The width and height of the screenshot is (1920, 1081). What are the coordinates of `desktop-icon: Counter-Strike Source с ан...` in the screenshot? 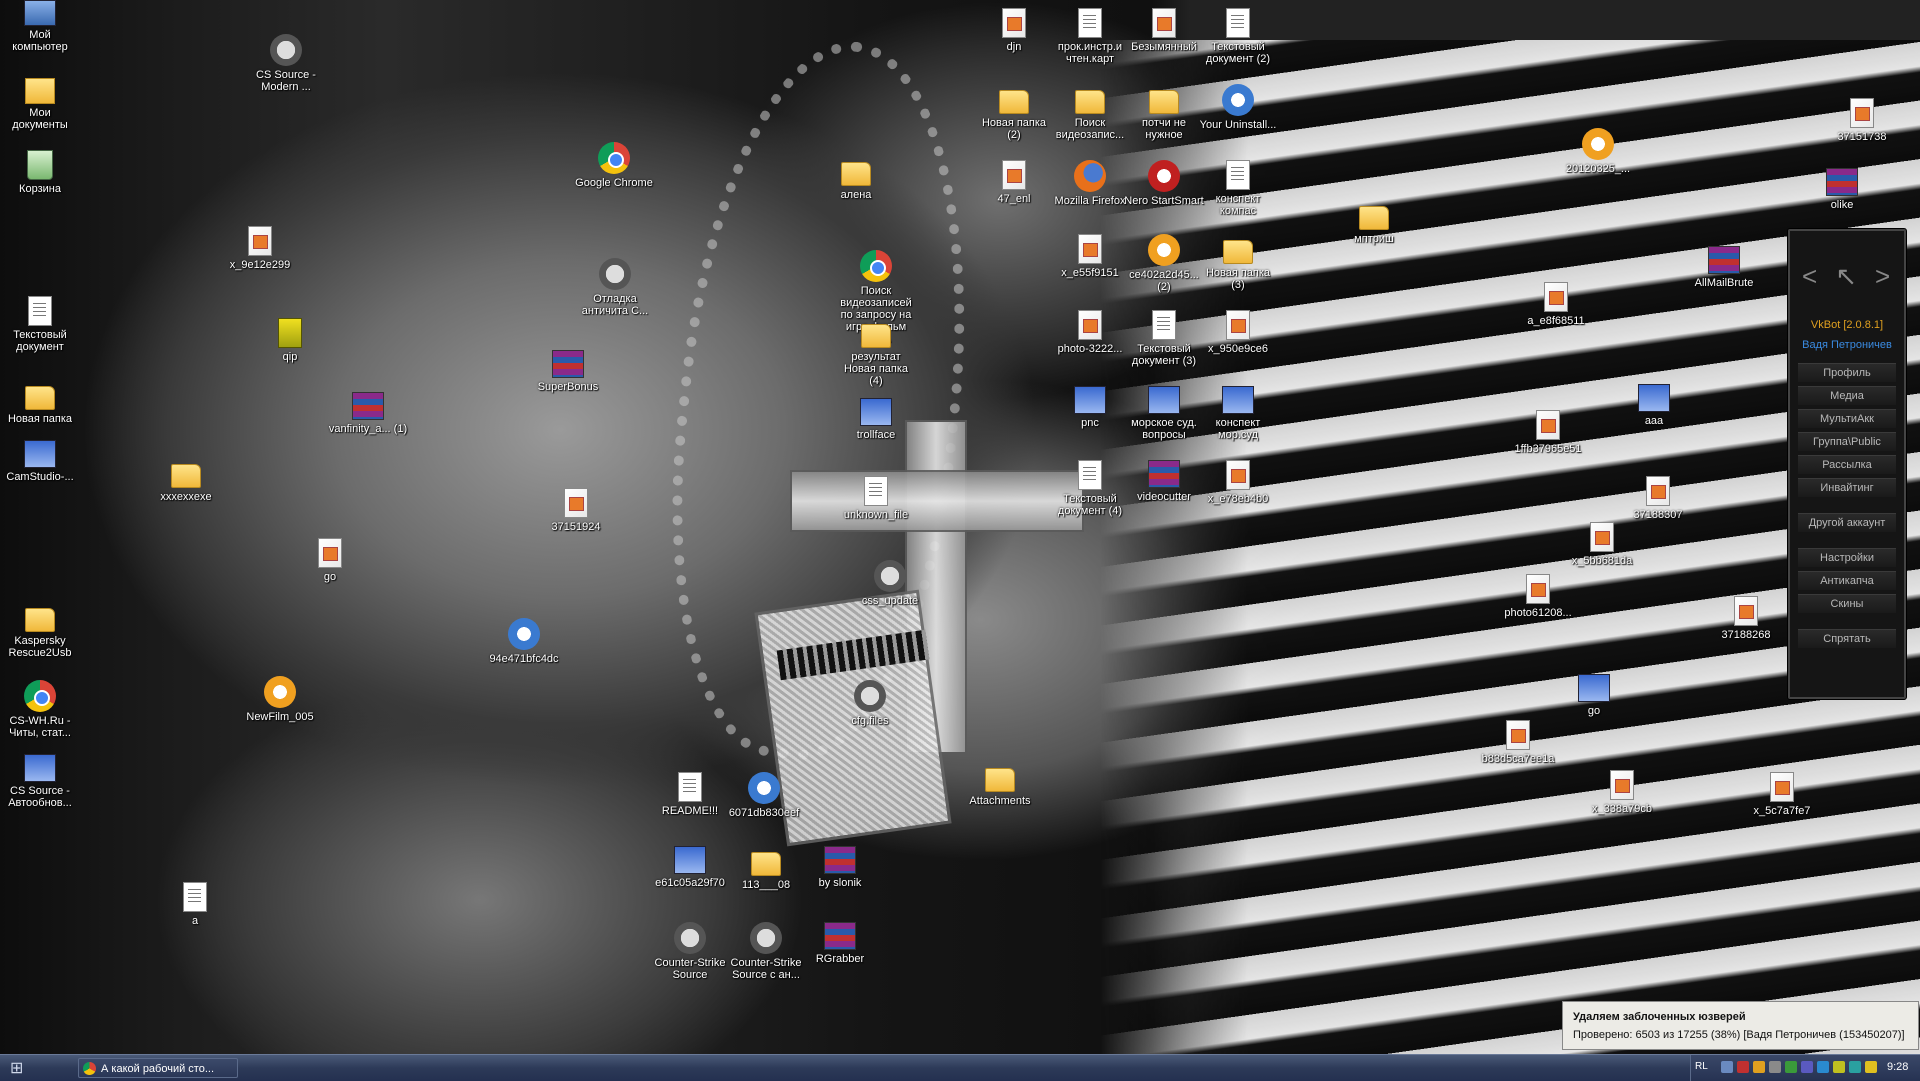 It's located at (766, 951).